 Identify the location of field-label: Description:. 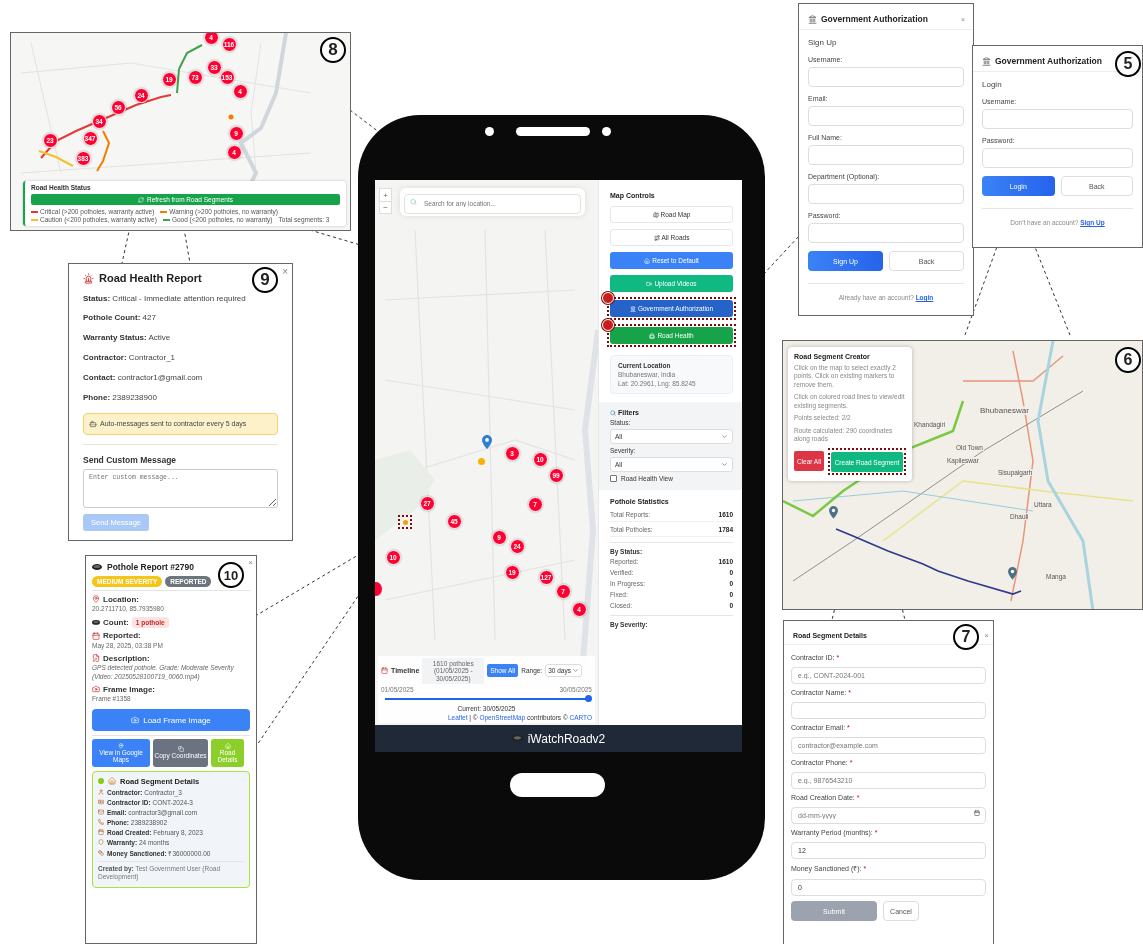
(126, 658).